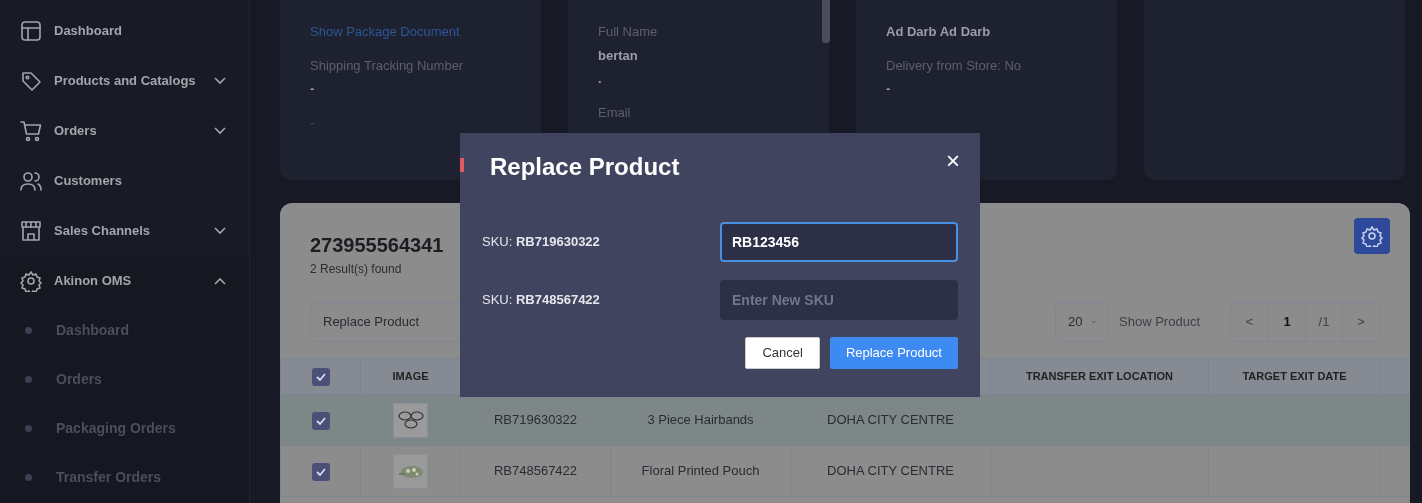 The image size is (1422, 503). I want to click on close-button: ×, so click(953, 161).